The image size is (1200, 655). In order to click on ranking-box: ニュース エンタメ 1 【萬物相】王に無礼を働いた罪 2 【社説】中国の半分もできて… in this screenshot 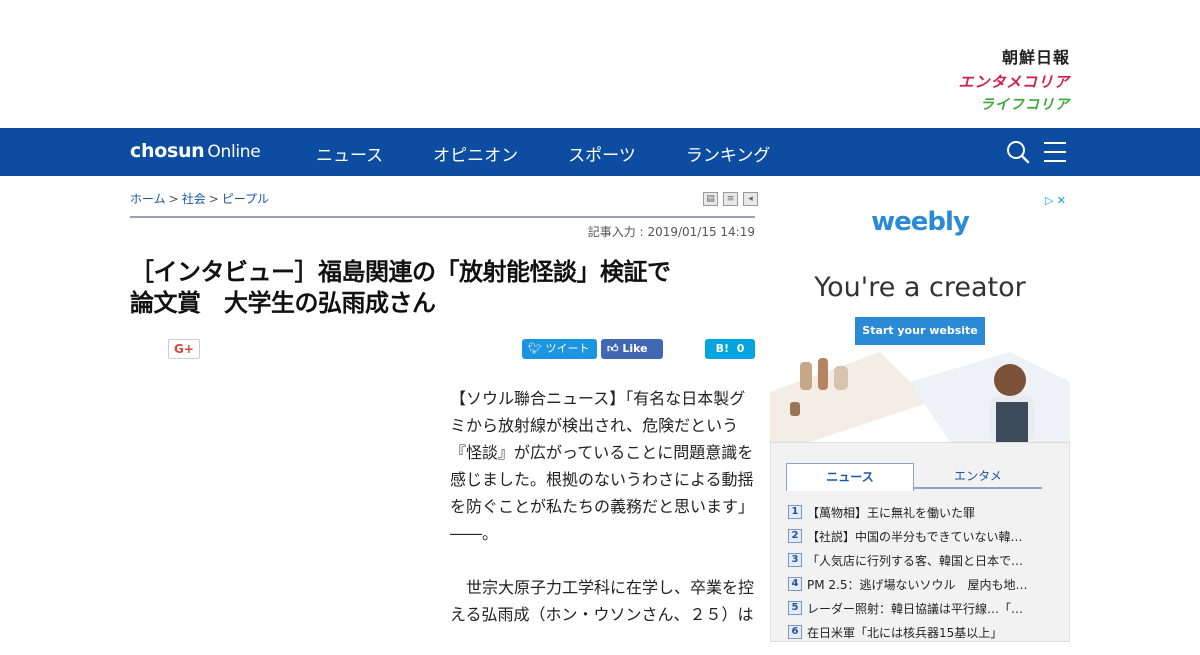, I will do `click(920, 542)`.